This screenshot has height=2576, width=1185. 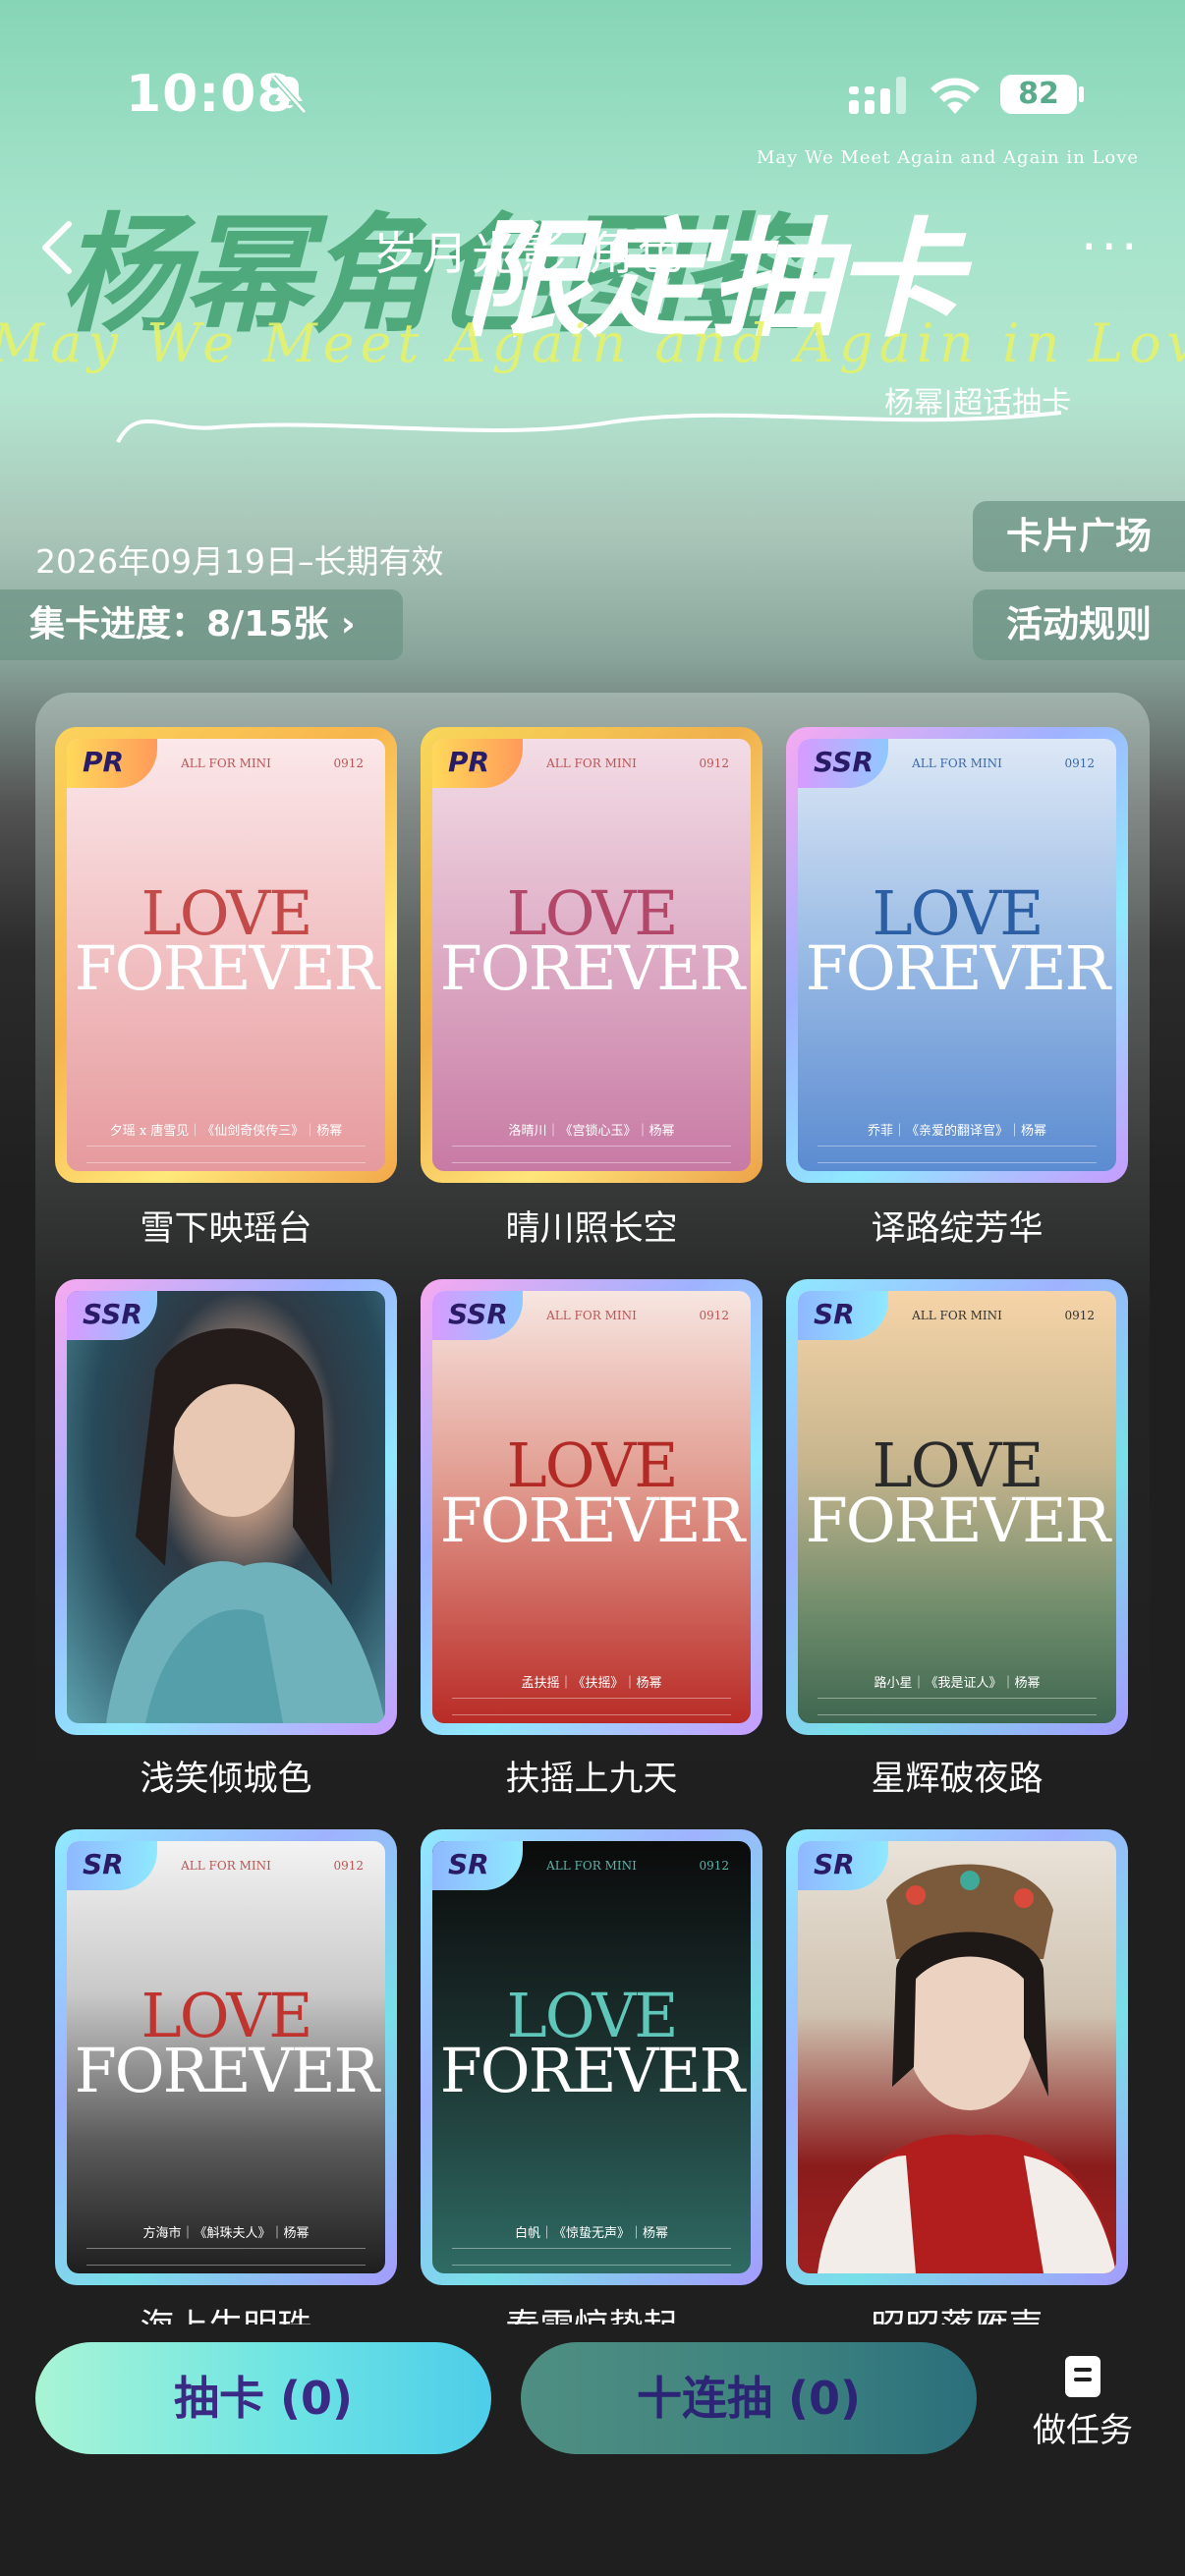 What do you see at coordinates (226, 2233) in the screenshot?
I see `card-credit: 方海市｜《斛珠夫人》｜杨幂` at bounding box center [226, 2233].